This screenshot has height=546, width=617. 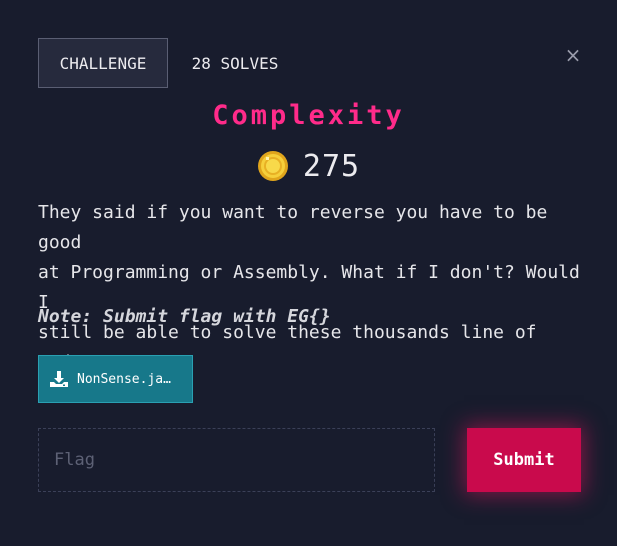 What do you see at coordinates (59, 379) in the screenshot?
I see `download-icon` at bounding box center [59, 379].